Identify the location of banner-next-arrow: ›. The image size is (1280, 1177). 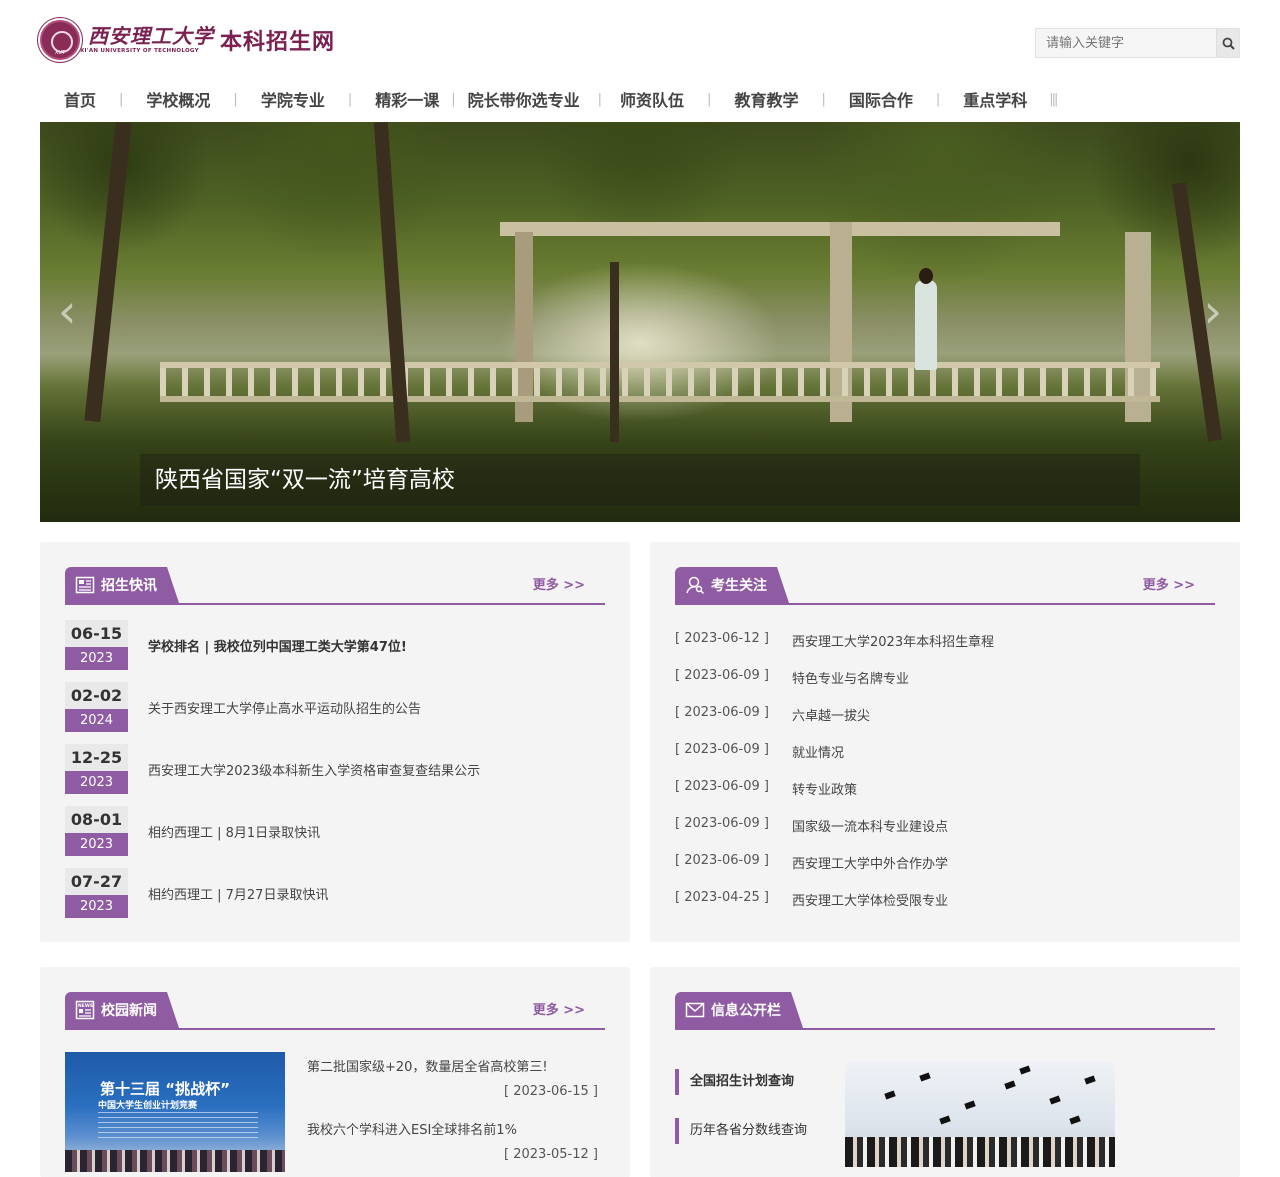
(1213, 311).